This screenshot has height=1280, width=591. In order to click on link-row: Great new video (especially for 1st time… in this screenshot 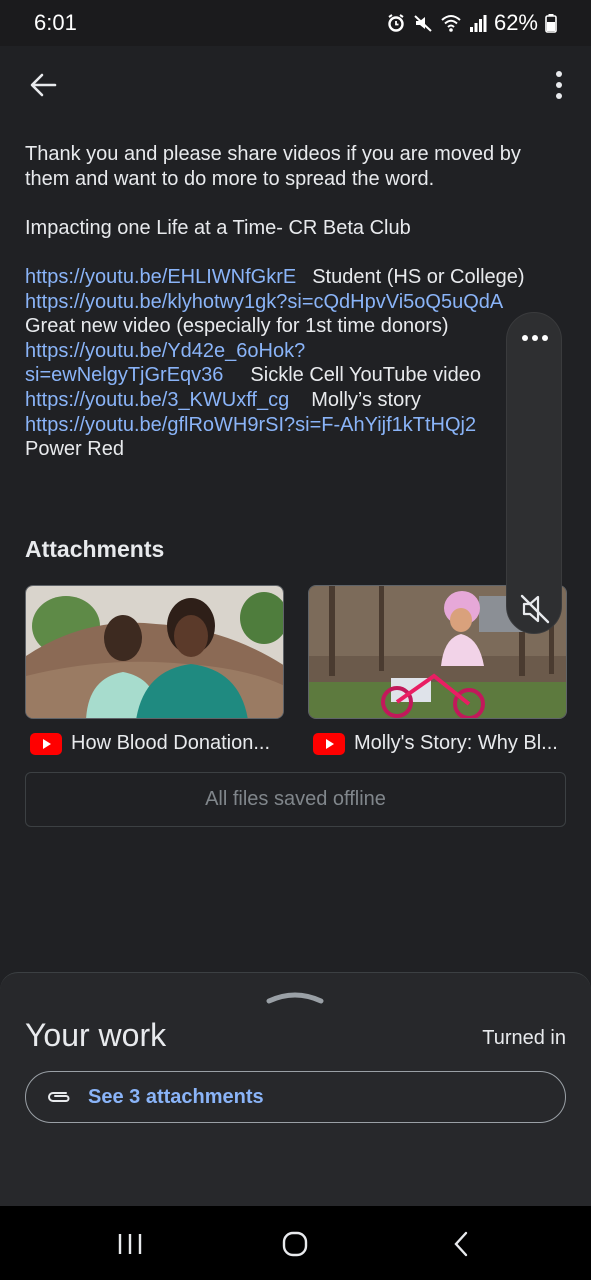, I will do `click(295, 326)`.